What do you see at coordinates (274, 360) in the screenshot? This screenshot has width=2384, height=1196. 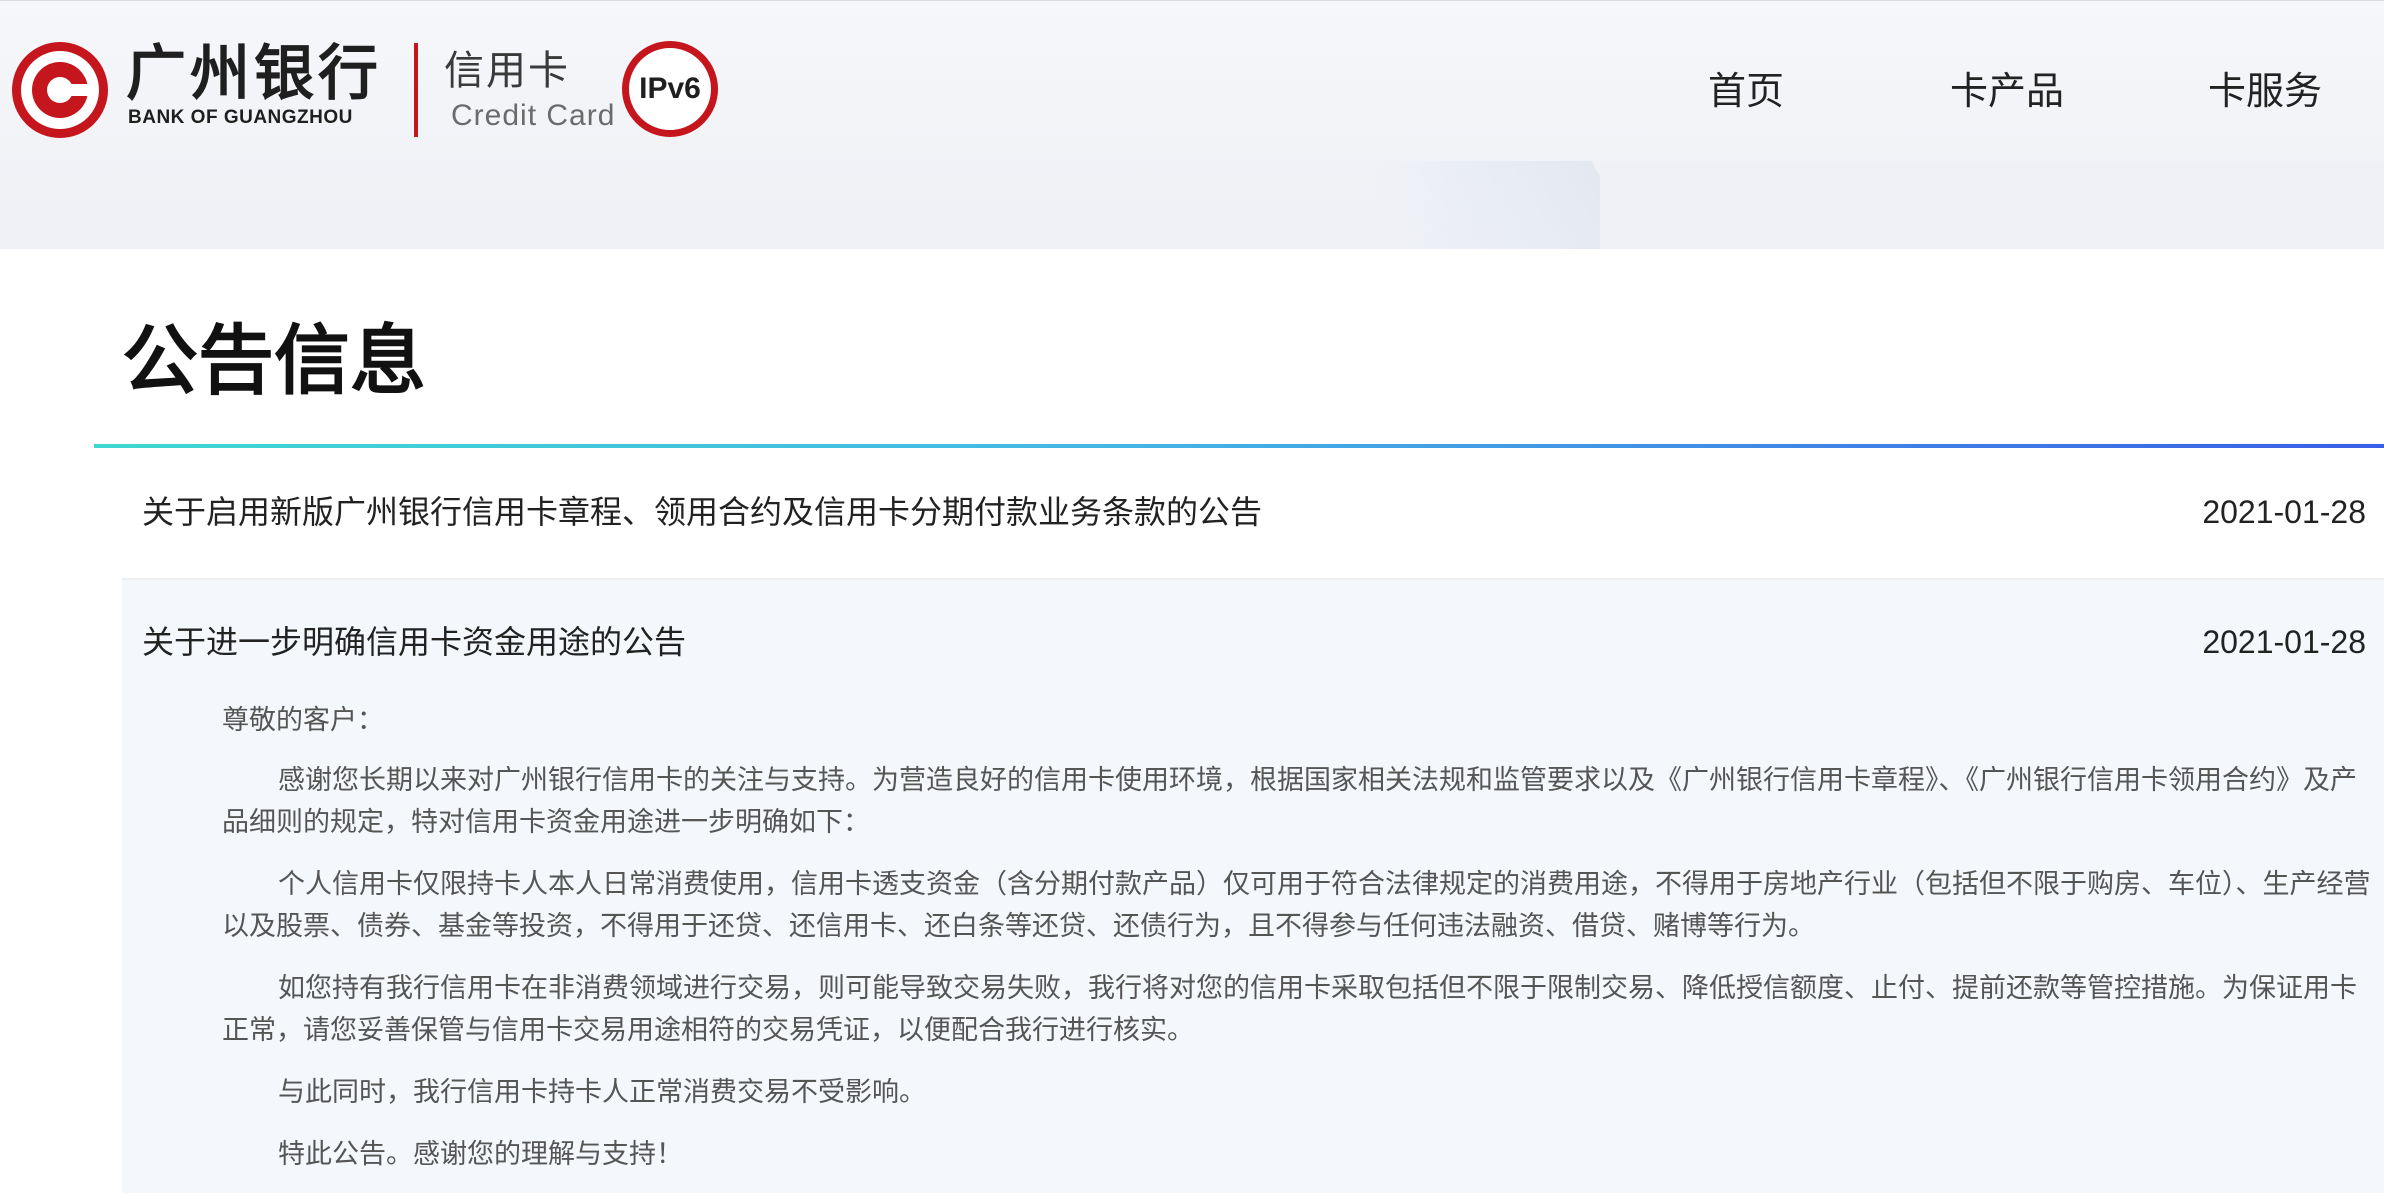 I see `page-title: 公告信息` at bounding box center [274, 360].